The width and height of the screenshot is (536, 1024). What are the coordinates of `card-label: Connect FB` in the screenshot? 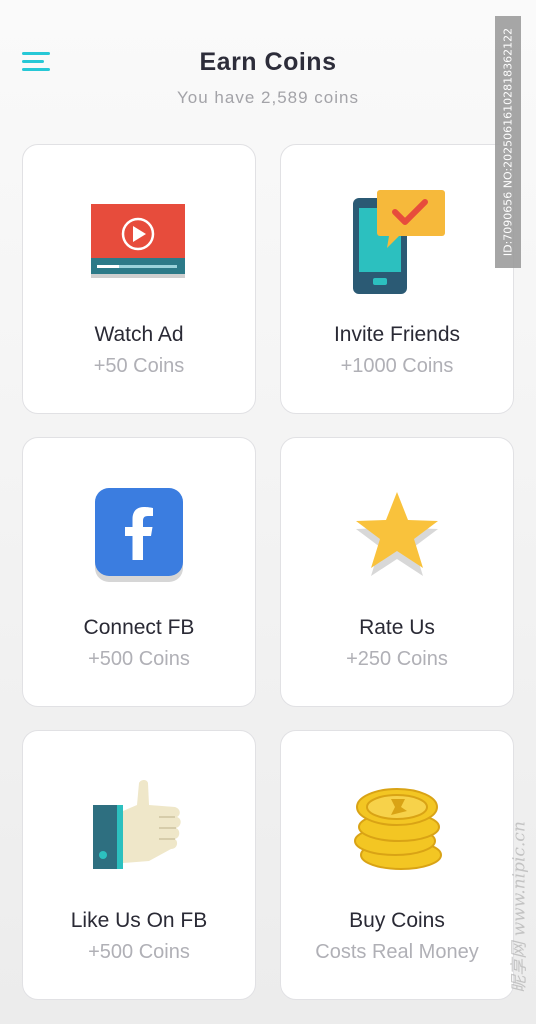 It's located at (139, 627).